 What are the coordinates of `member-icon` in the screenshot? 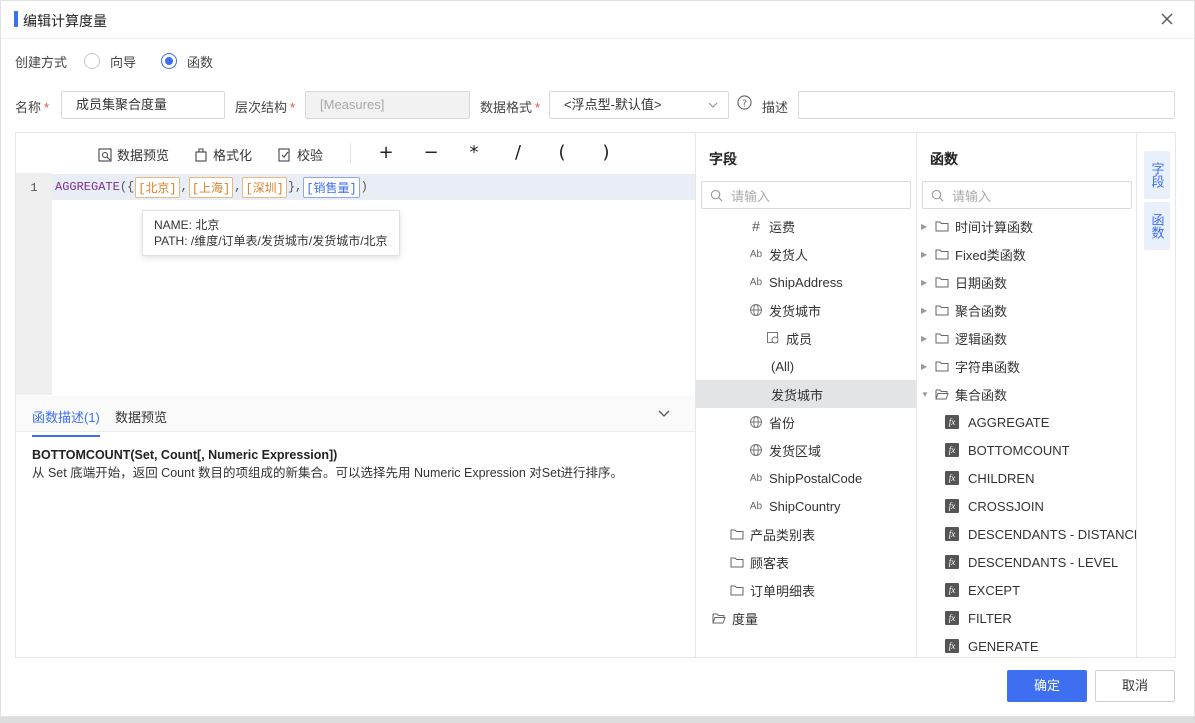 It's located at (773, 338).